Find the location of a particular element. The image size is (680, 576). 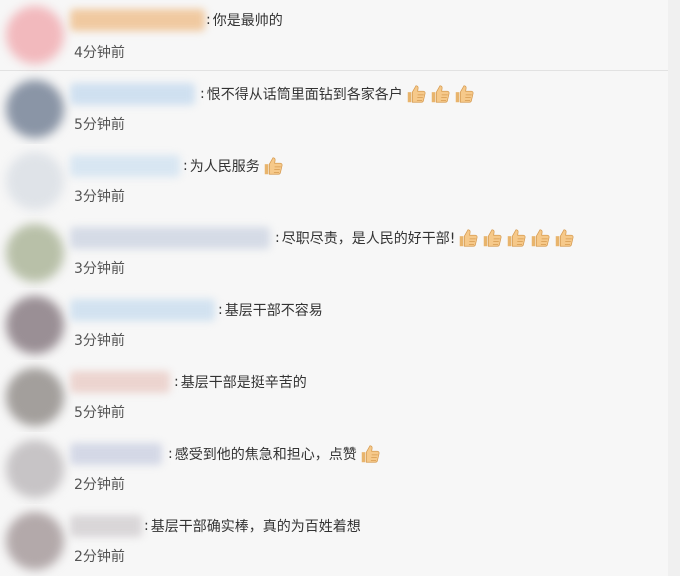

scrollbar is located at coordinates (674, 288).